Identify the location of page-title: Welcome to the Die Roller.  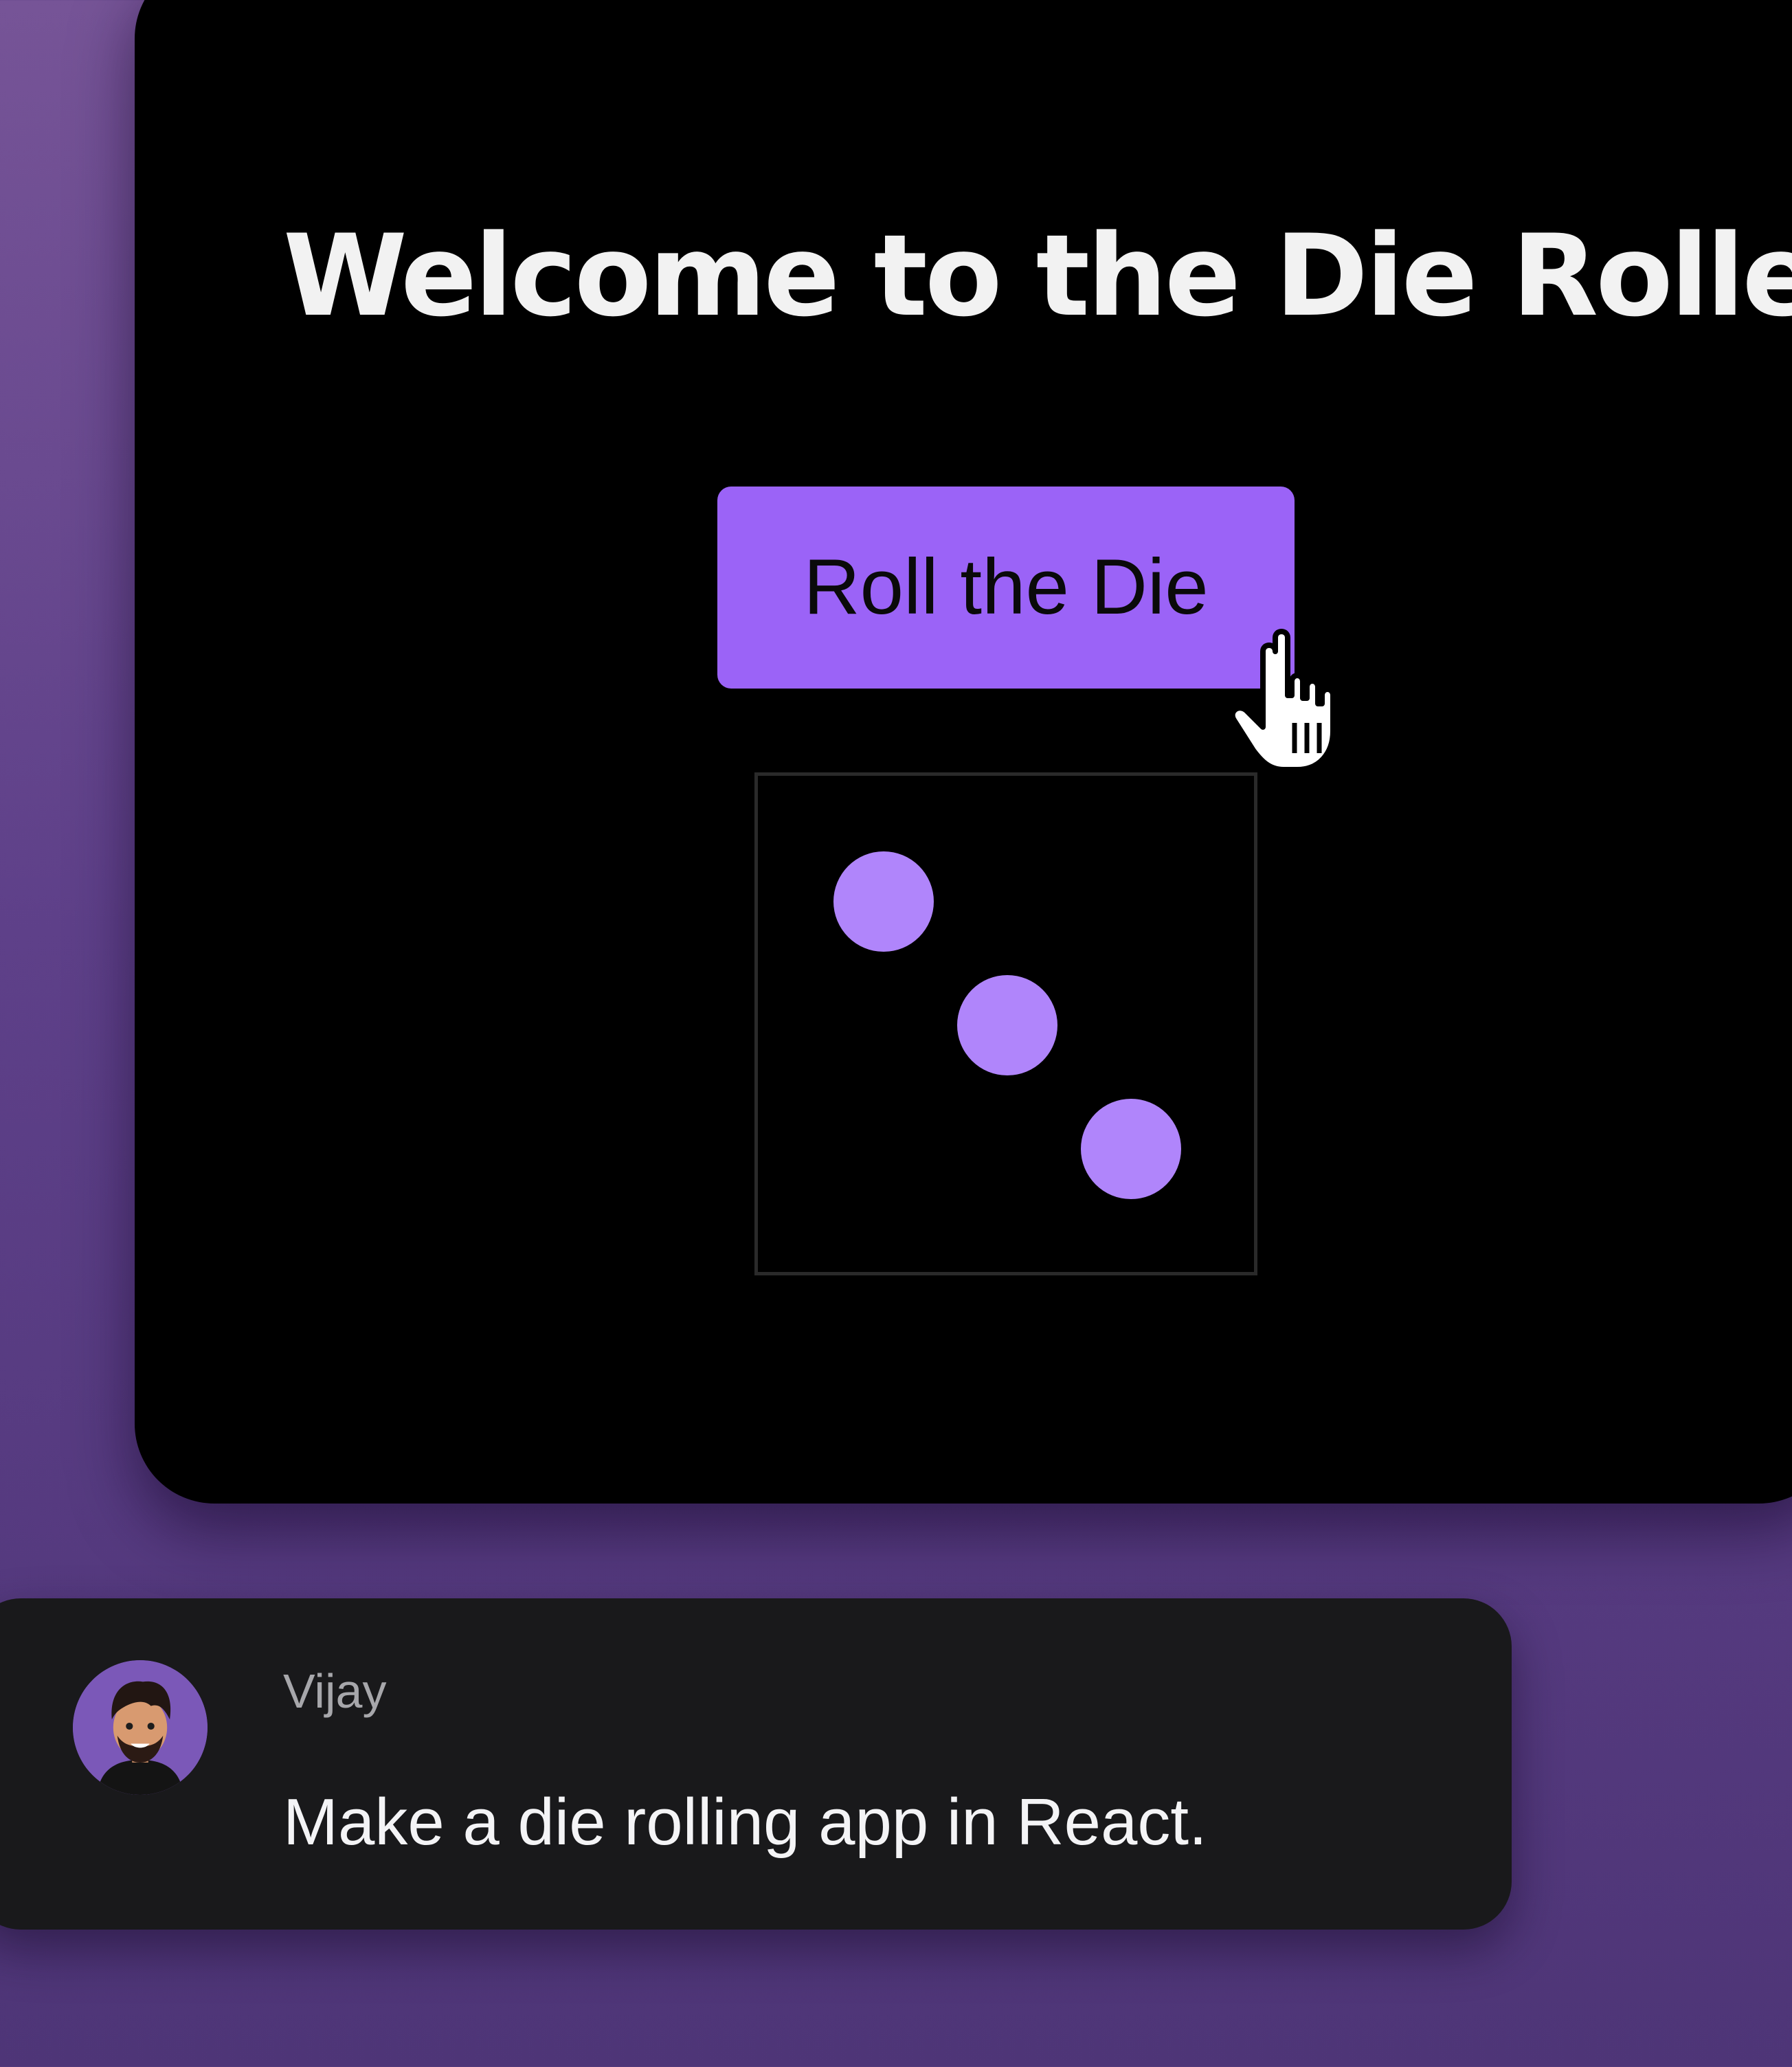
(1037, 276).